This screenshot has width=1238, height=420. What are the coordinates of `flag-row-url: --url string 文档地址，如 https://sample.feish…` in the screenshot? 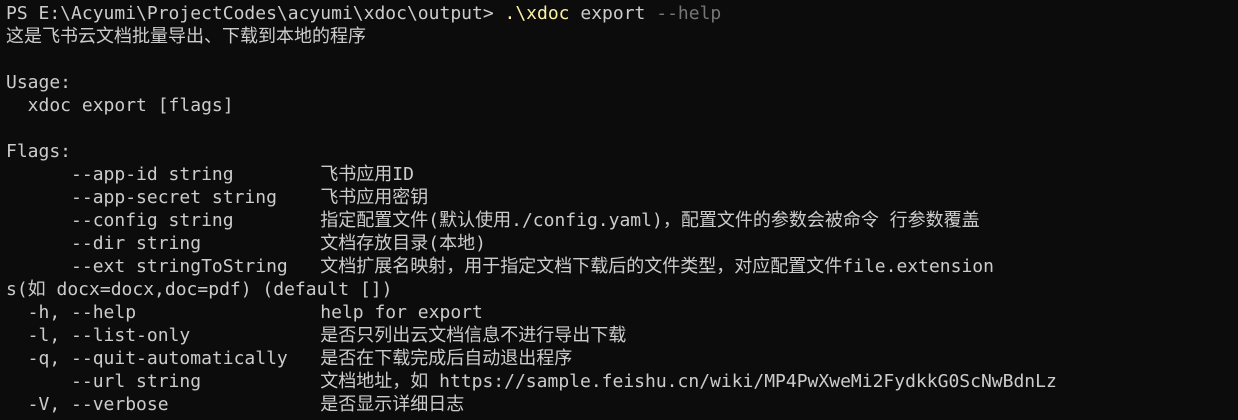 It's located at (531, 381).